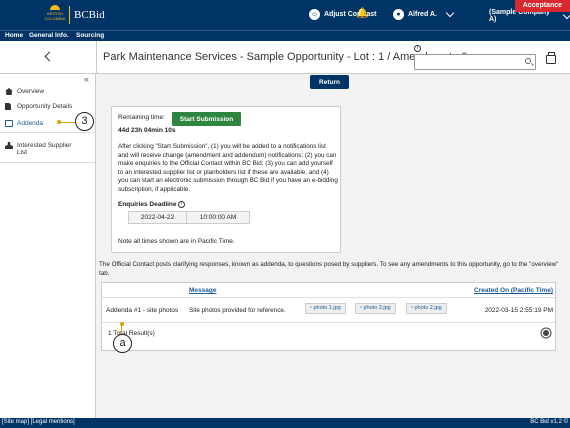 The width and height of the screenshot is (570, 428). I want to click on bc-emblem-icon: BRITISH COLUMBIA, so click(55, 15).